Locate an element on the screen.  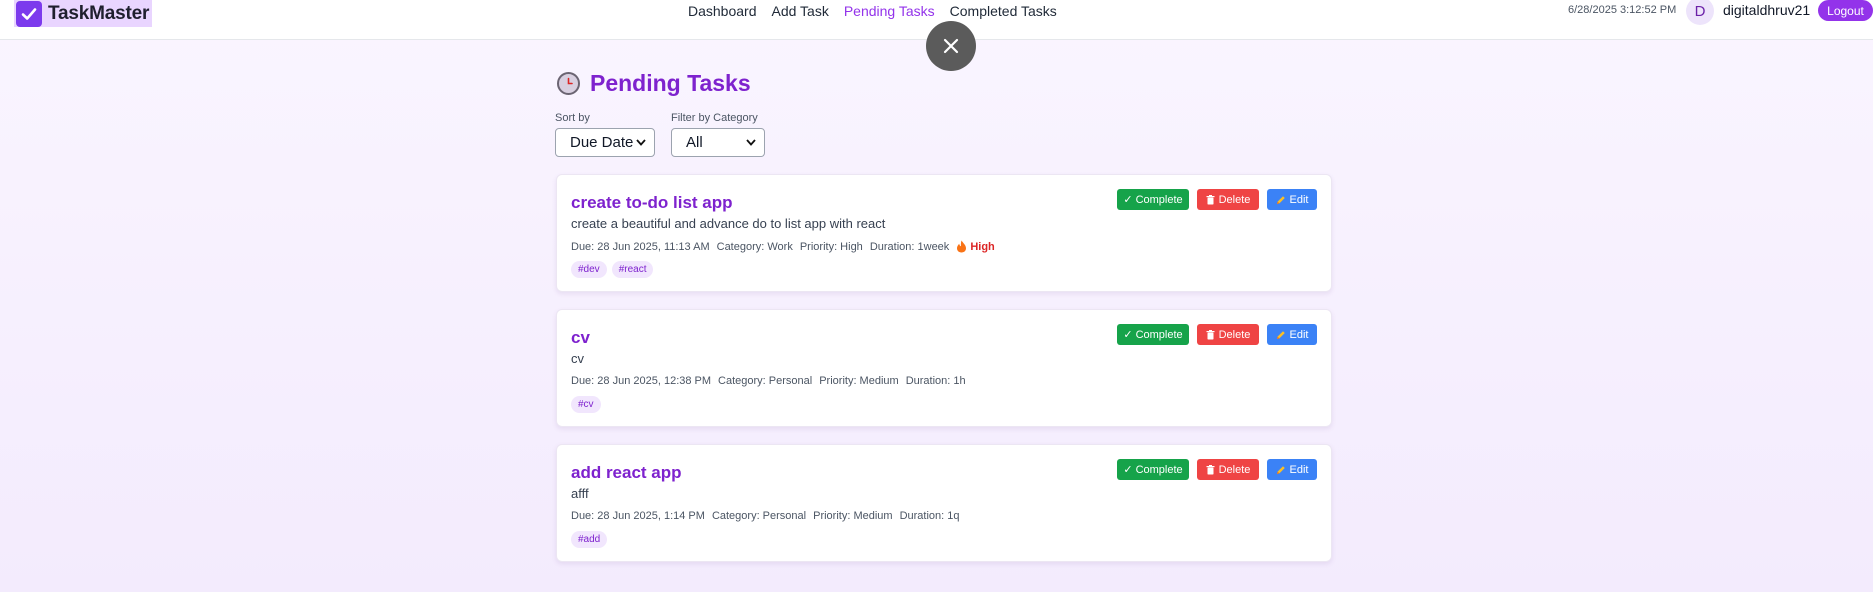
task-description: afff is located at coordinates (580, 493).